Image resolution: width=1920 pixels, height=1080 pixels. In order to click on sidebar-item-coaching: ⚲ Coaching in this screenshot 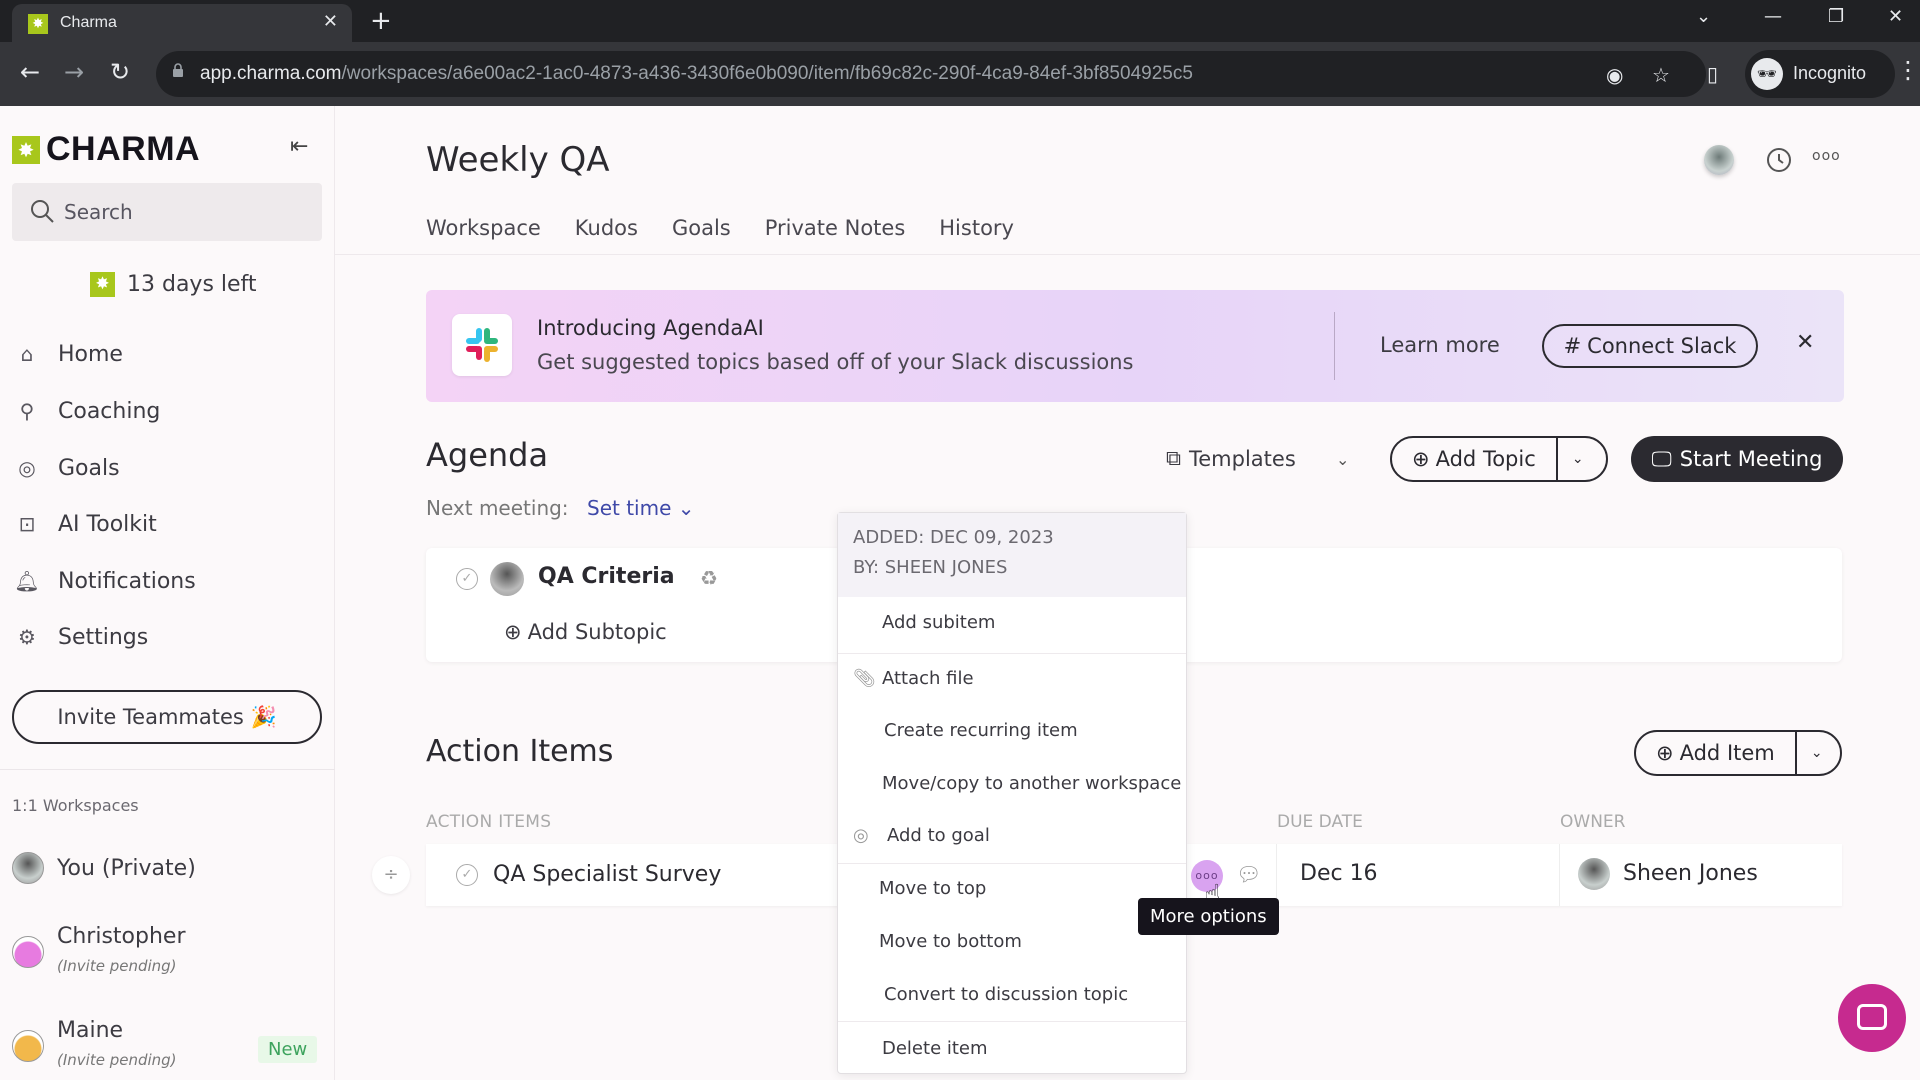, I will do `click(164, 411)`.